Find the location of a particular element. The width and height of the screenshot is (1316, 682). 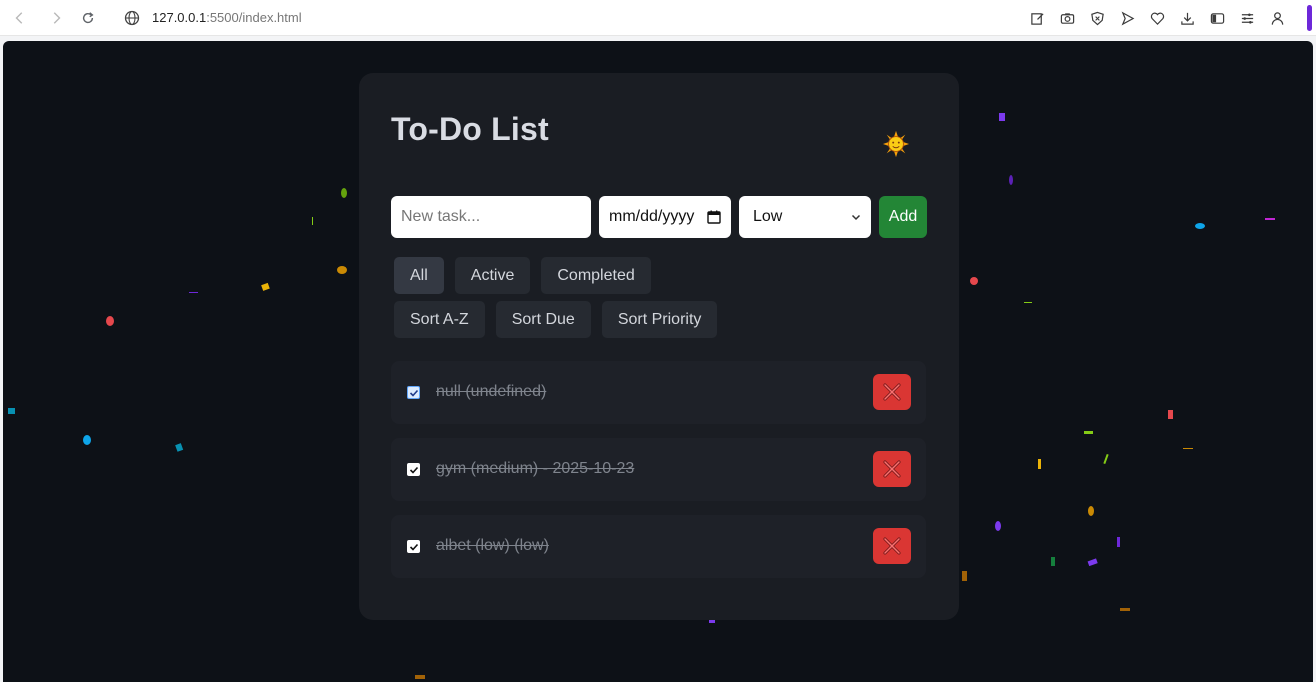

chevron-left-icon is located at coordinates (19, 17).